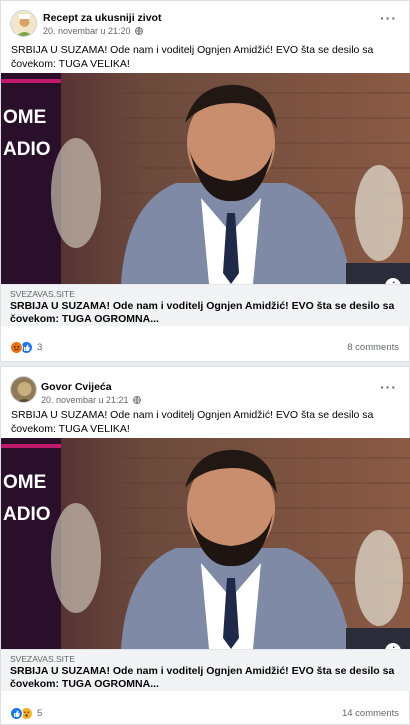 The width and height of the screenshot is (410, 725). What do you see at coordinates (16, 713) in the screenshot?
I see `like-reaction-icon` at bounding box center [16, 713].